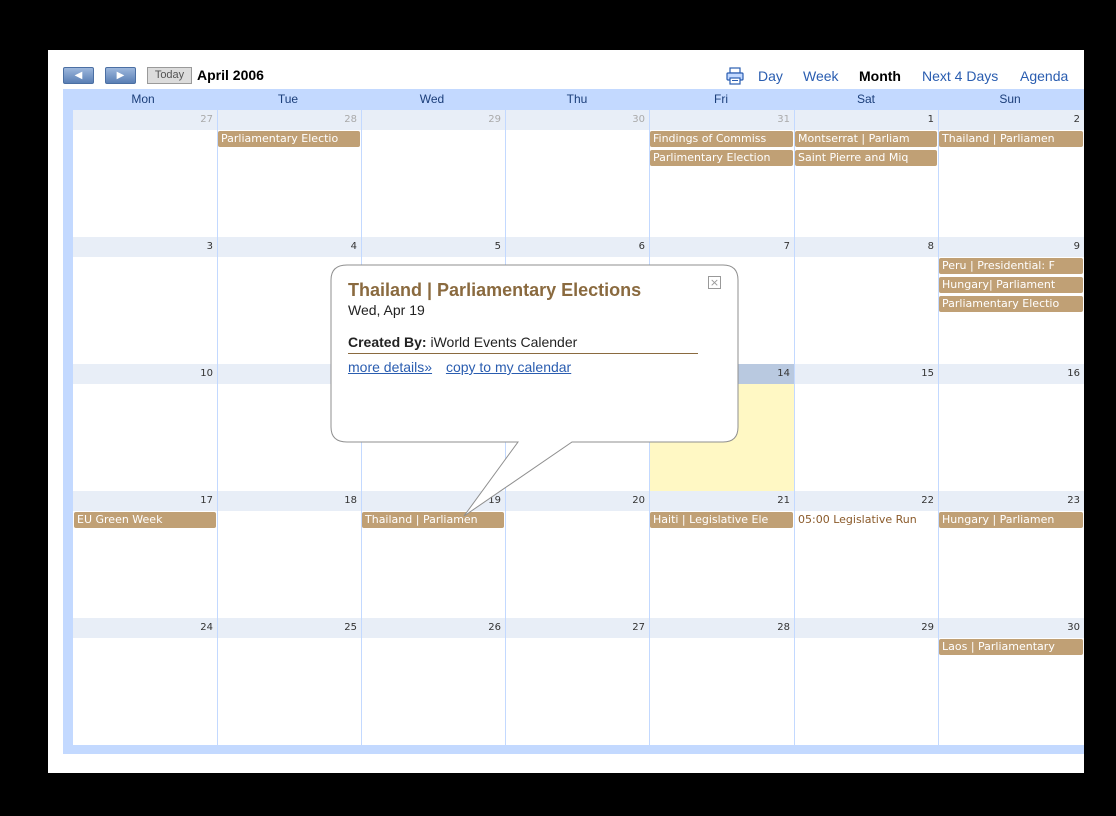  What do you see at coordinates (960, 76) in the screenshot?
I see `view-next-4-days: Next 4 Days` at bounding box center [960, 76].